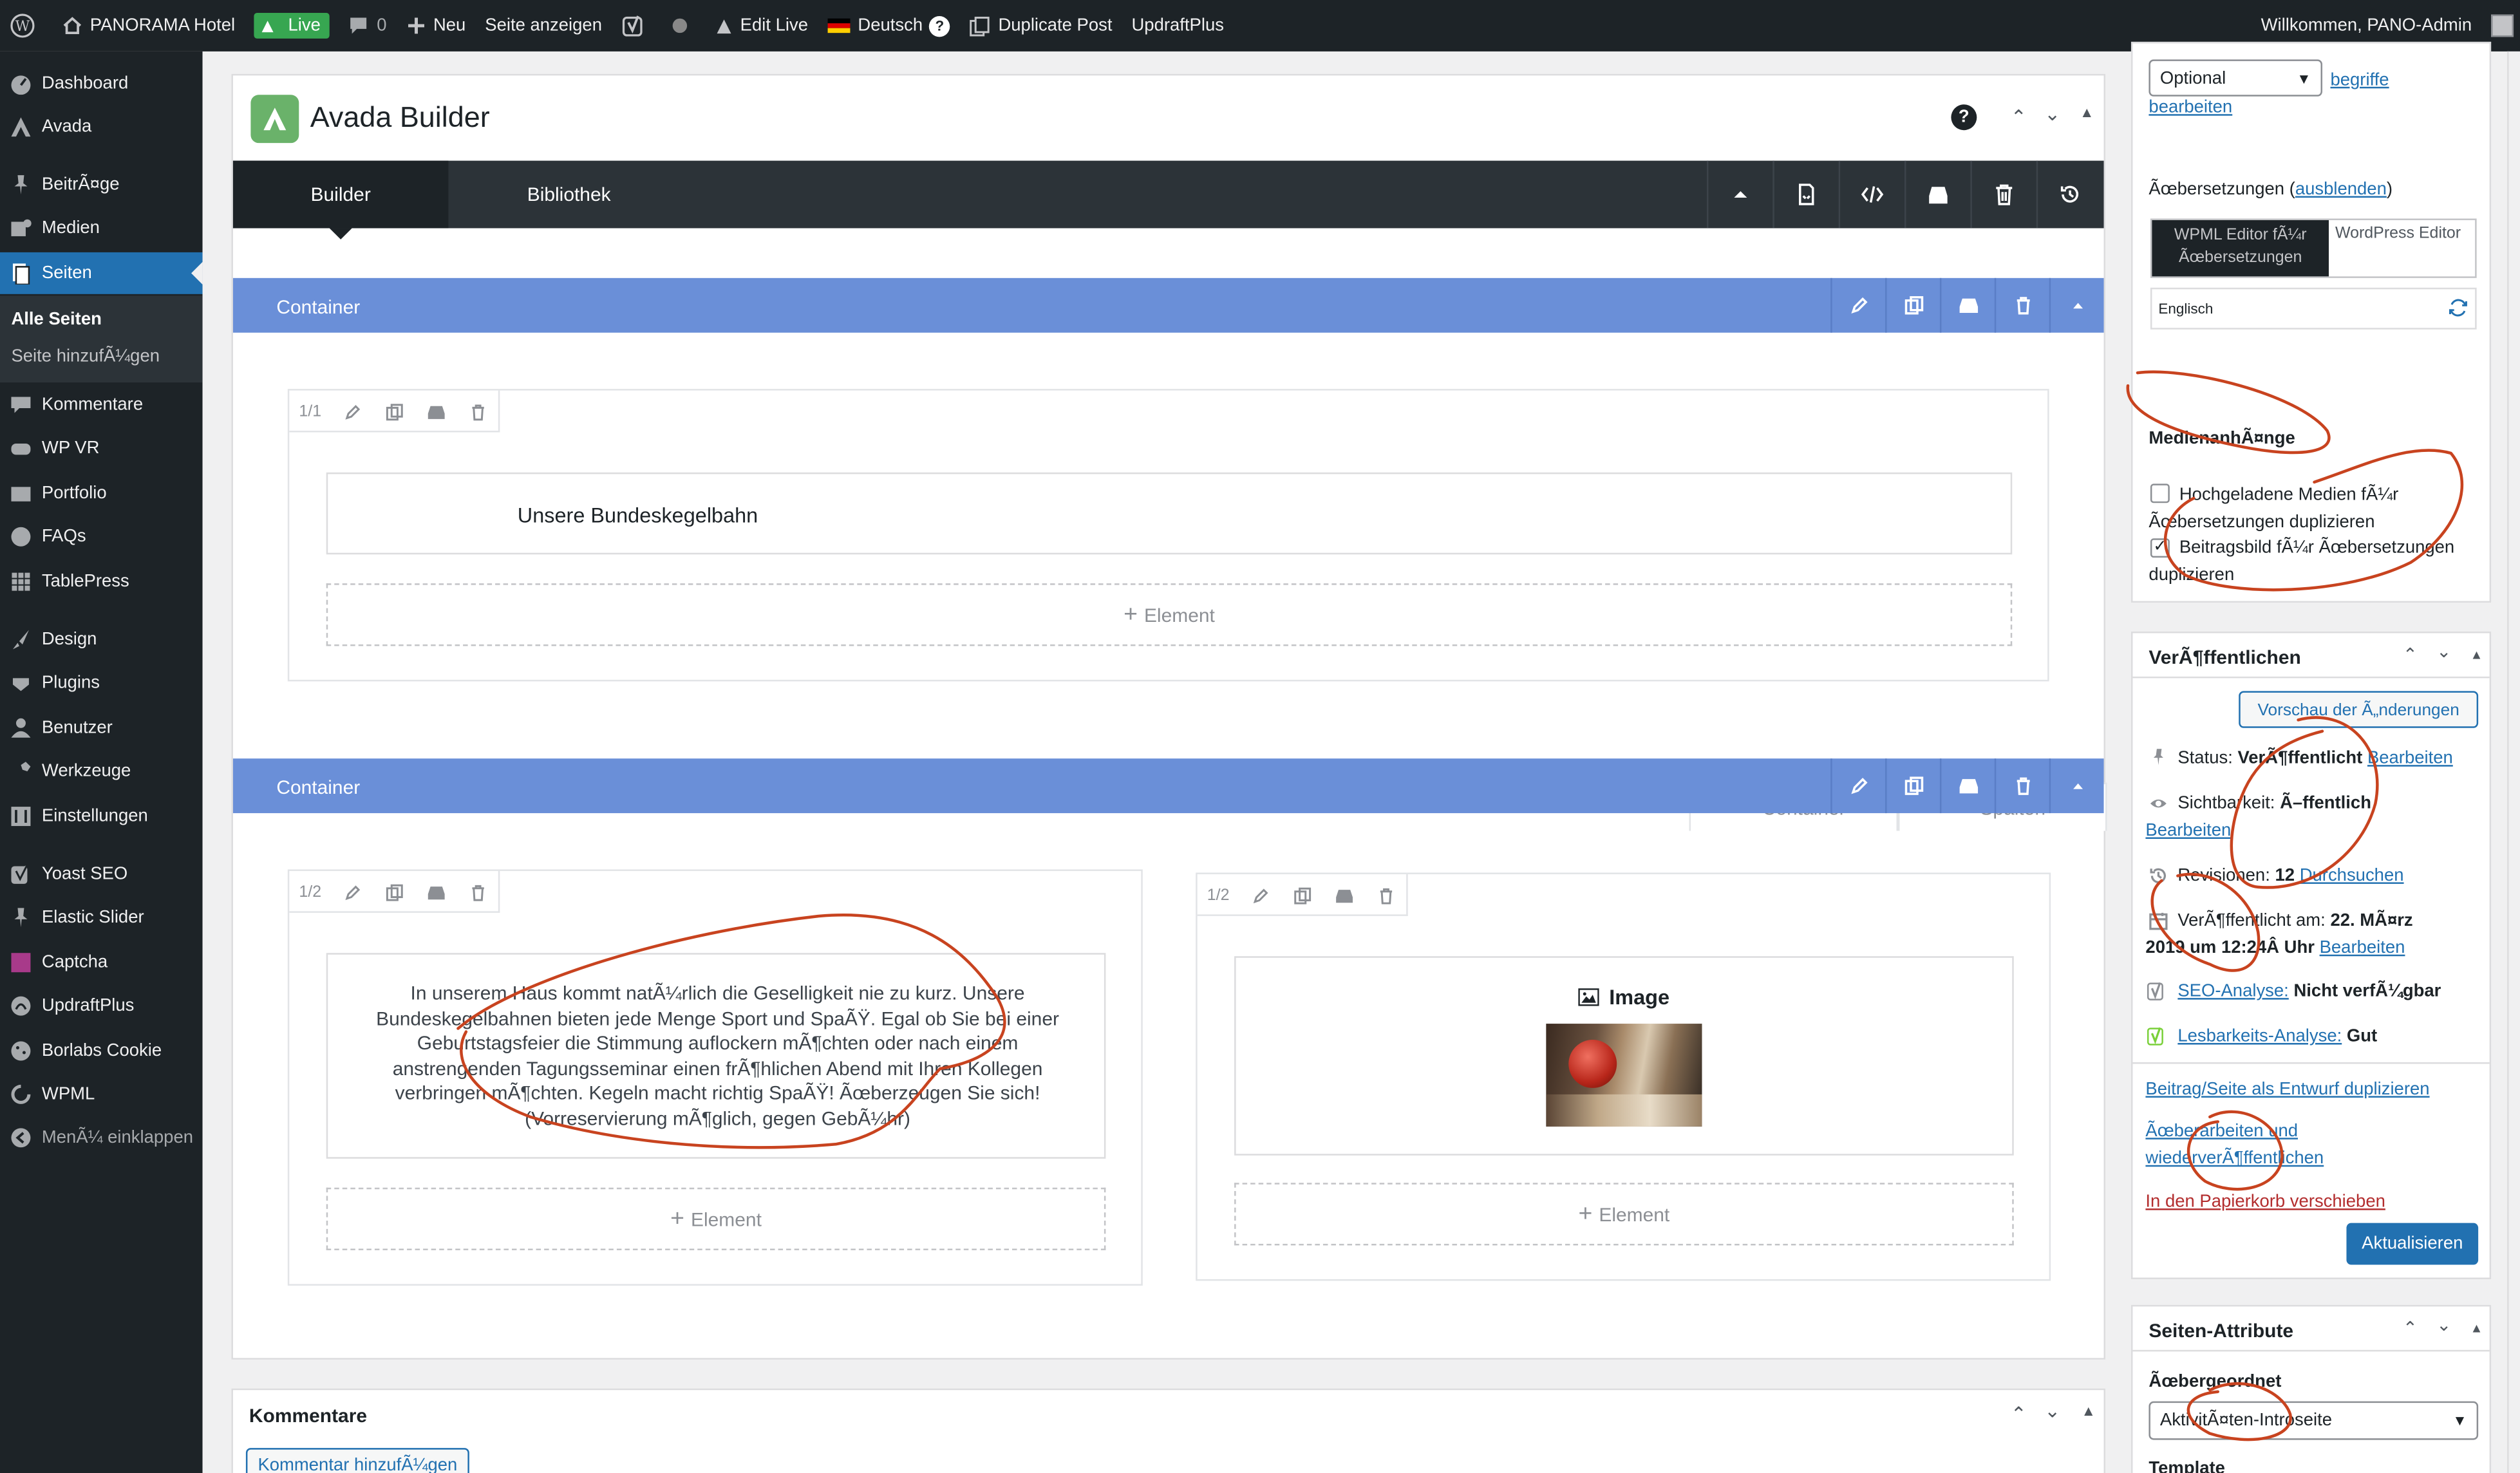 Image resolution: width=2520 pixels, height=1473 pixels. I want to click on sidebar-item-captcha: Captcha, so click(101, 963).